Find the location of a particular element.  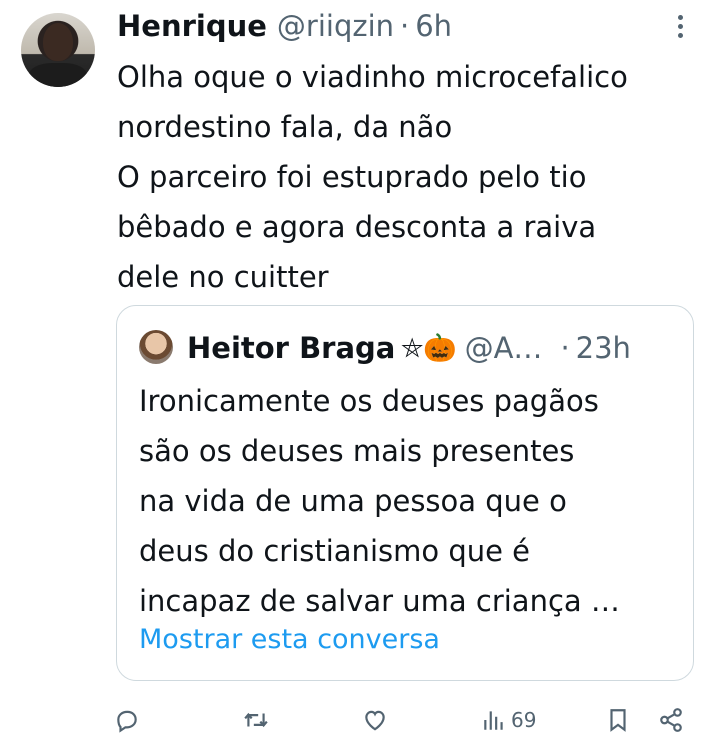

heart-icon is located at coordinates (375, 720).